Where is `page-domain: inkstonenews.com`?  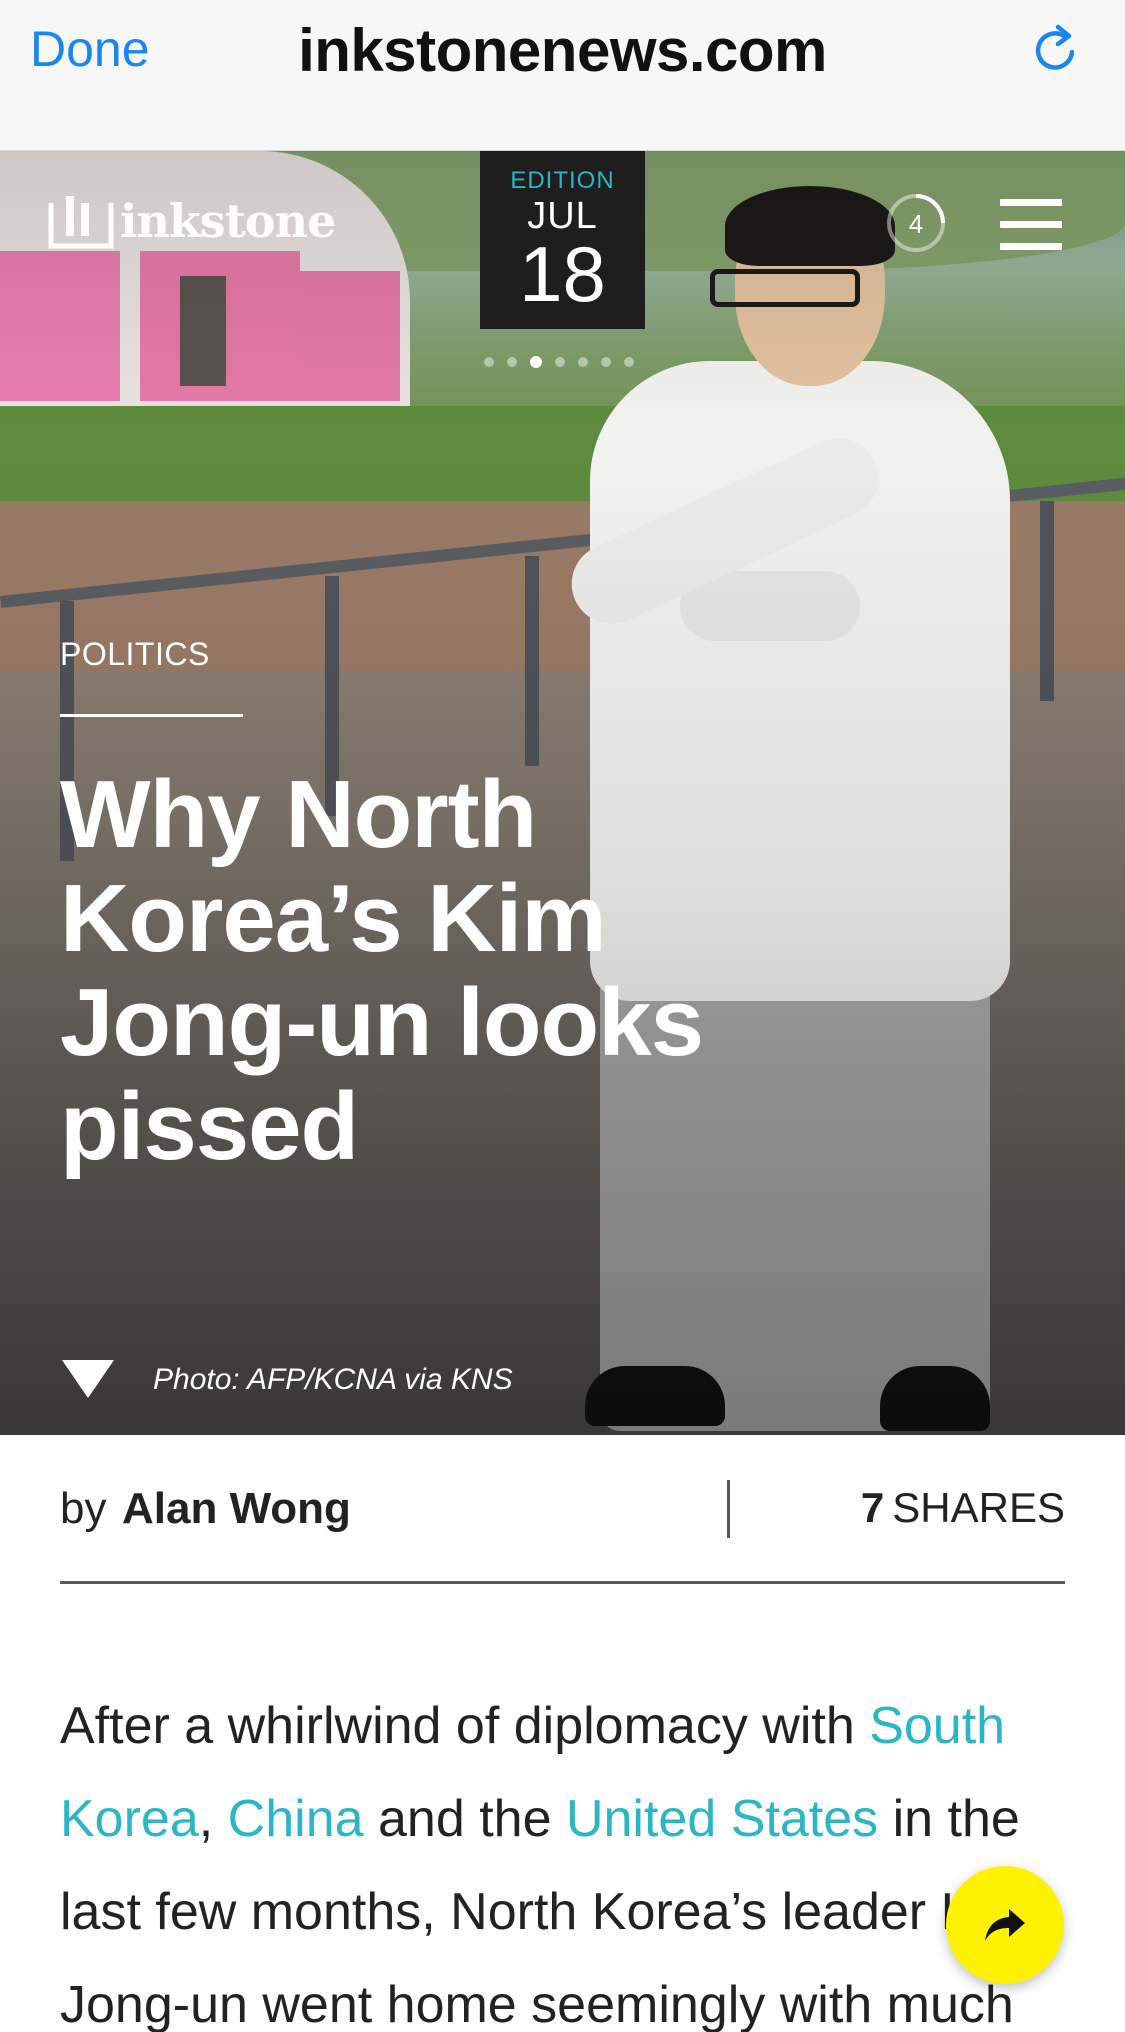 page-domain: inkstonenews.com is located at coordinates (562, 50).